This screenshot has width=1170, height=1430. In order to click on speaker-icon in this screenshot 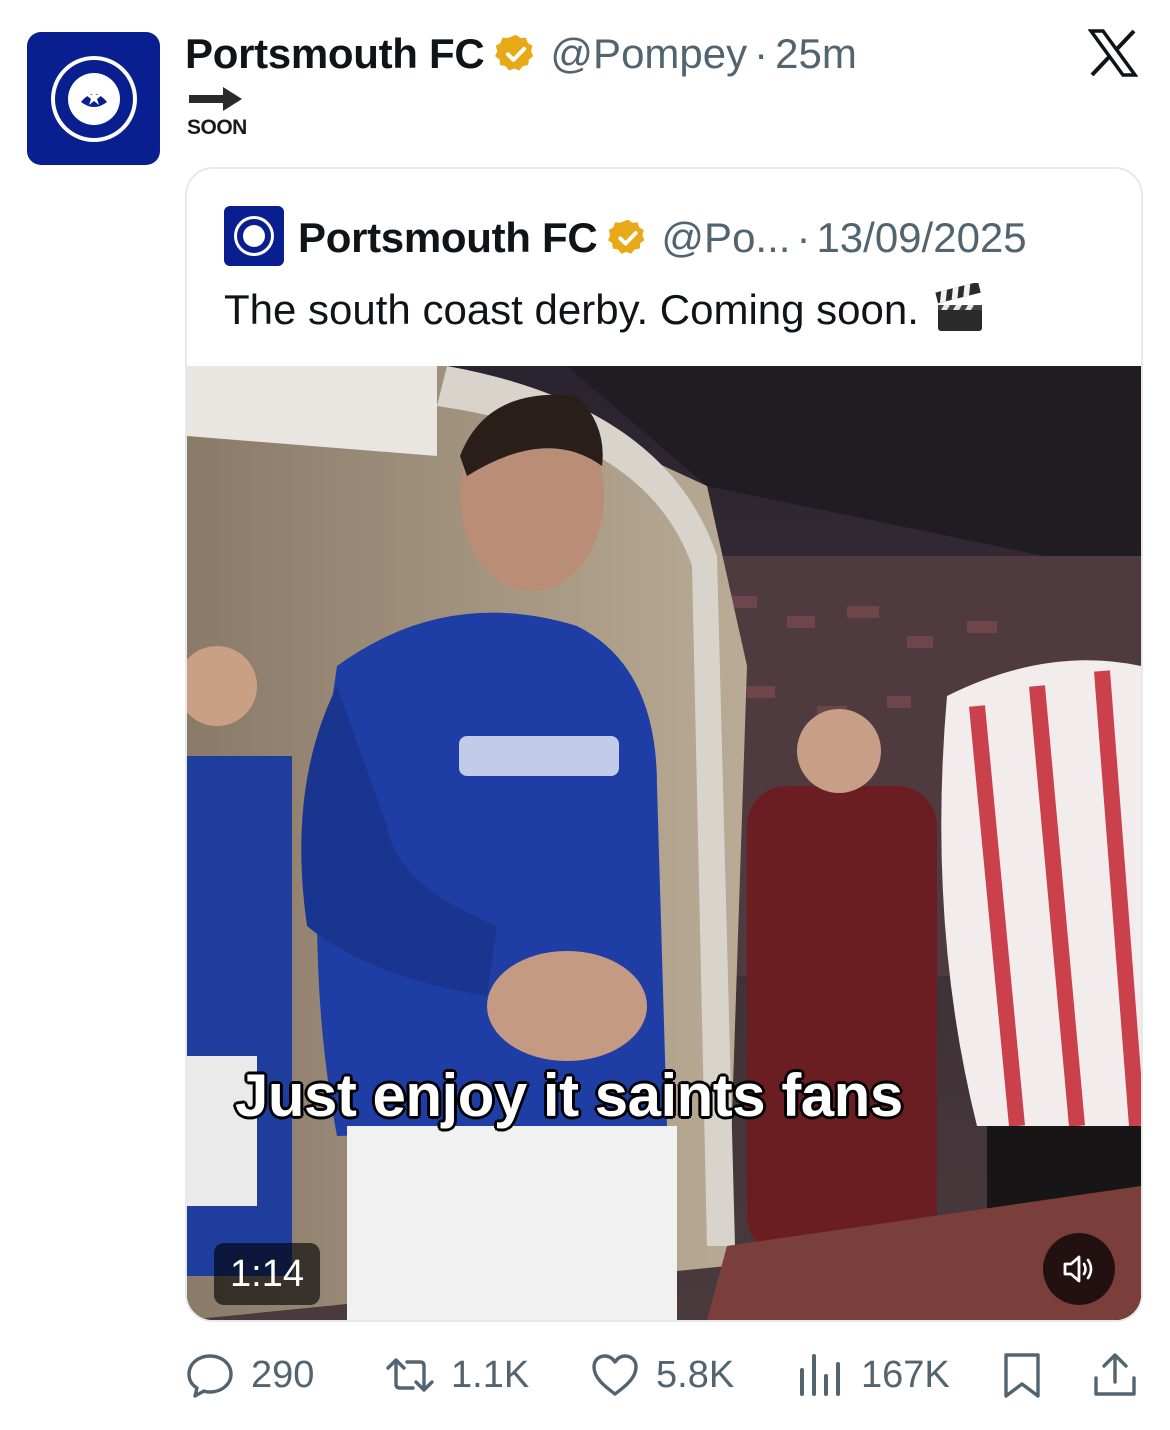, I will do `click(1078, 1269)`.